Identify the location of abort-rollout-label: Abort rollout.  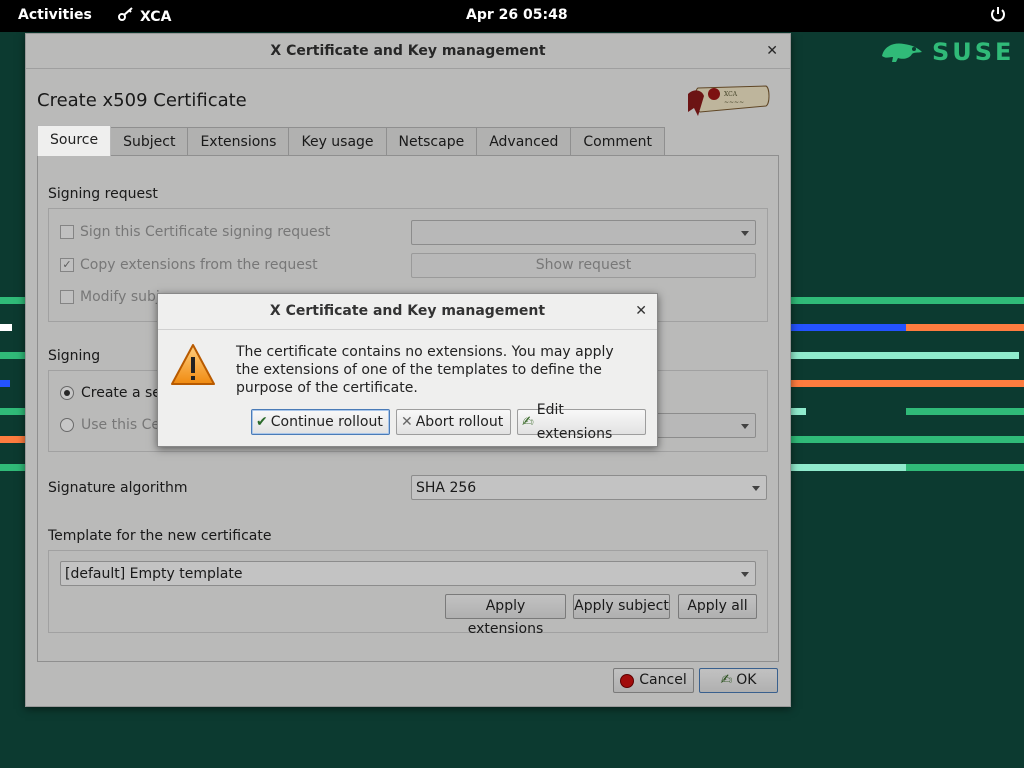
(459, 422).